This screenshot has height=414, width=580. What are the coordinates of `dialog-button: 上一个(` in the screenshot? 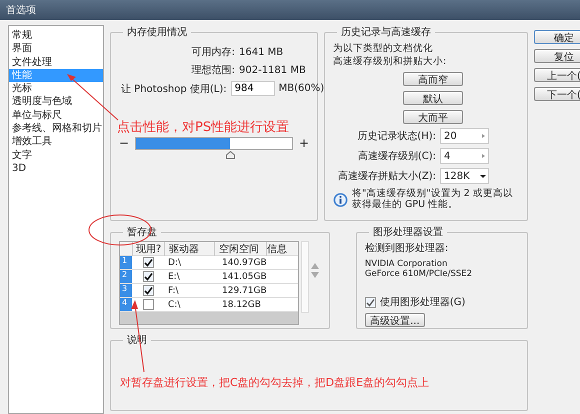 It's located at (557, 75).